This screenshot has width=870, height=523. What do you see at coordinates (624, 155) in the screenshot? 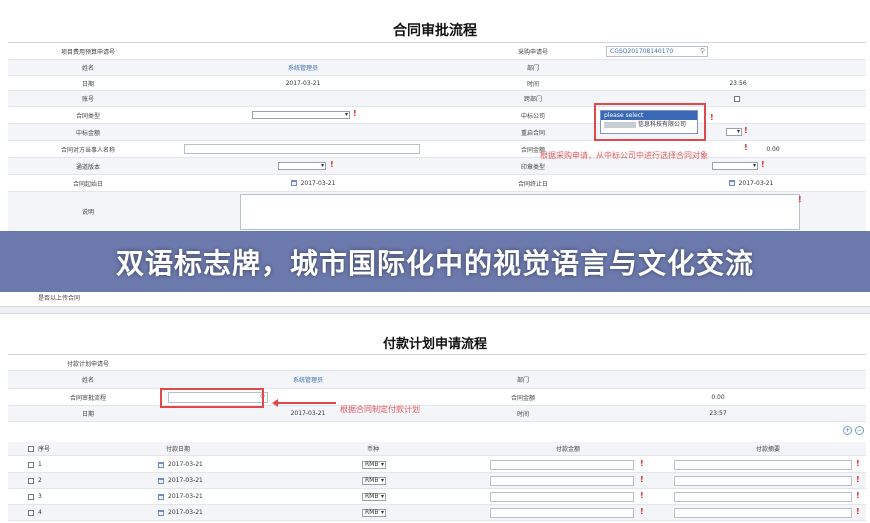
I see `contract-hint: 根据采购申请，从中标公司中进行选择合同对象` at bounding box center [624, 155].